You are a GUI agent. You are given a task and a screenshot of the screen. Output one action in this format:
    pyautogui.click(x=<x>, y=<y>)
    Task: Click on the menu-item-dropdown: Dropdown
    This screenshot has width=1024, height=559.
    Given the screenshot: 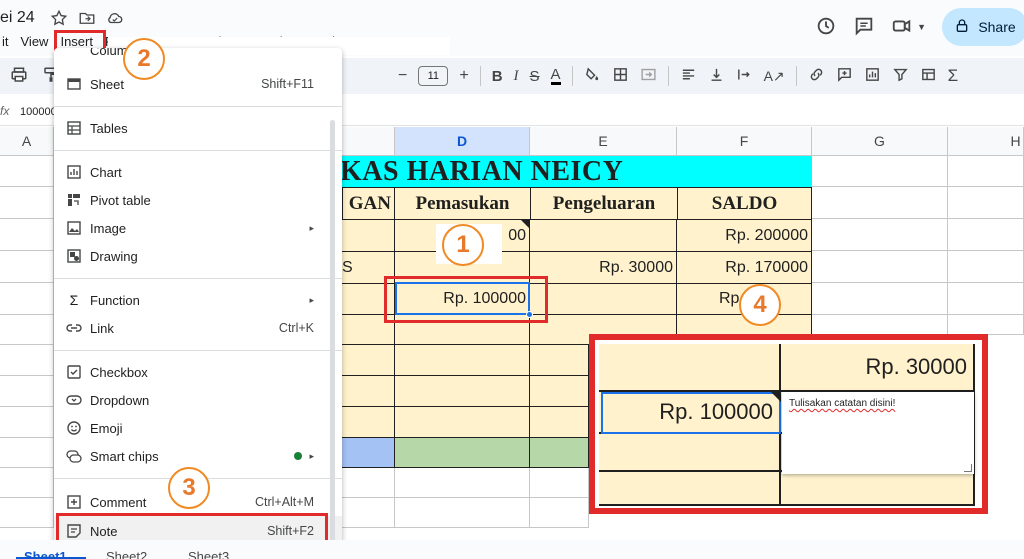 What is the action you would take?
    pyautogui.click(x=198, y=400)
    